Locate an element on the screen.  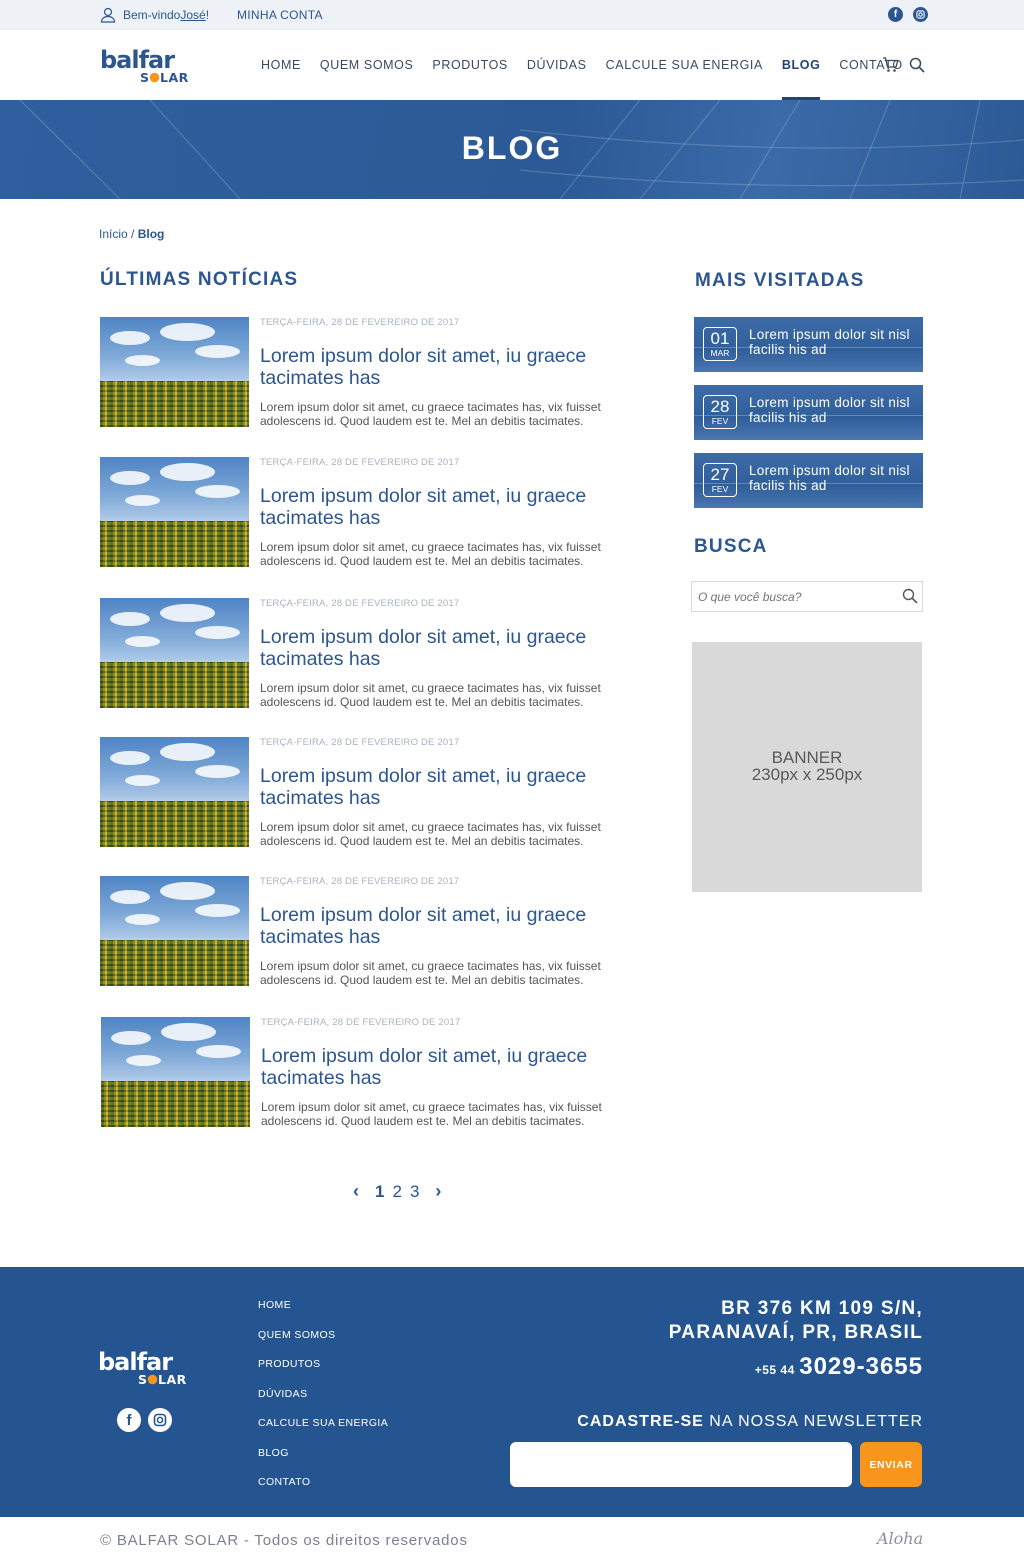
search-input is located at coordinates (794, 596).